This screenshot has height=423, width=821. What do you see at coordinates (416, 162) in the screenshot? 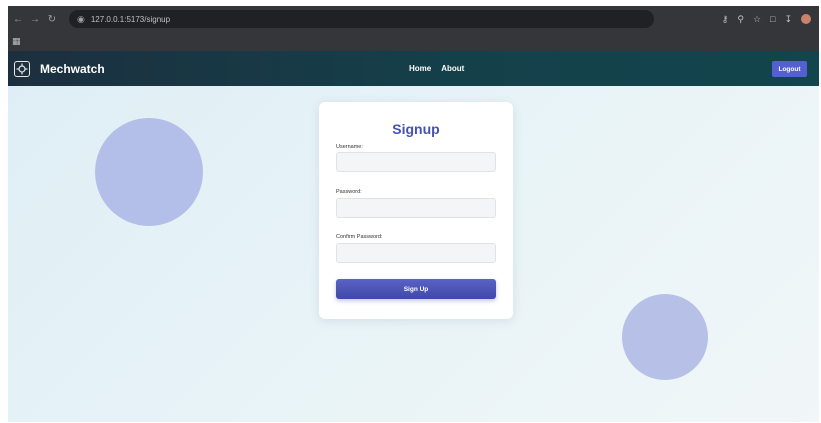
I see `username-input` at bounding box center [416, 162].